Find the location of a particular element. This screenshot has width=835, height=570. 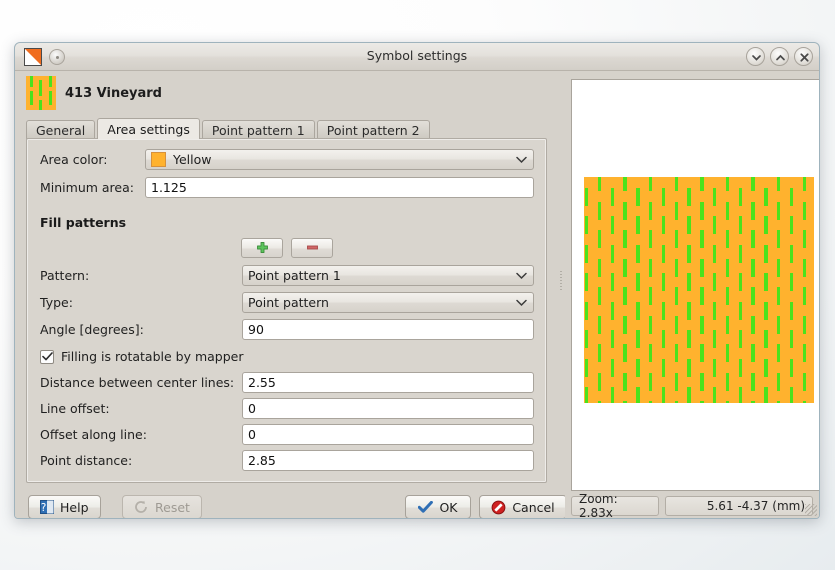

pattern-select: Point pattern 1 is located at coordinates (388, 275).